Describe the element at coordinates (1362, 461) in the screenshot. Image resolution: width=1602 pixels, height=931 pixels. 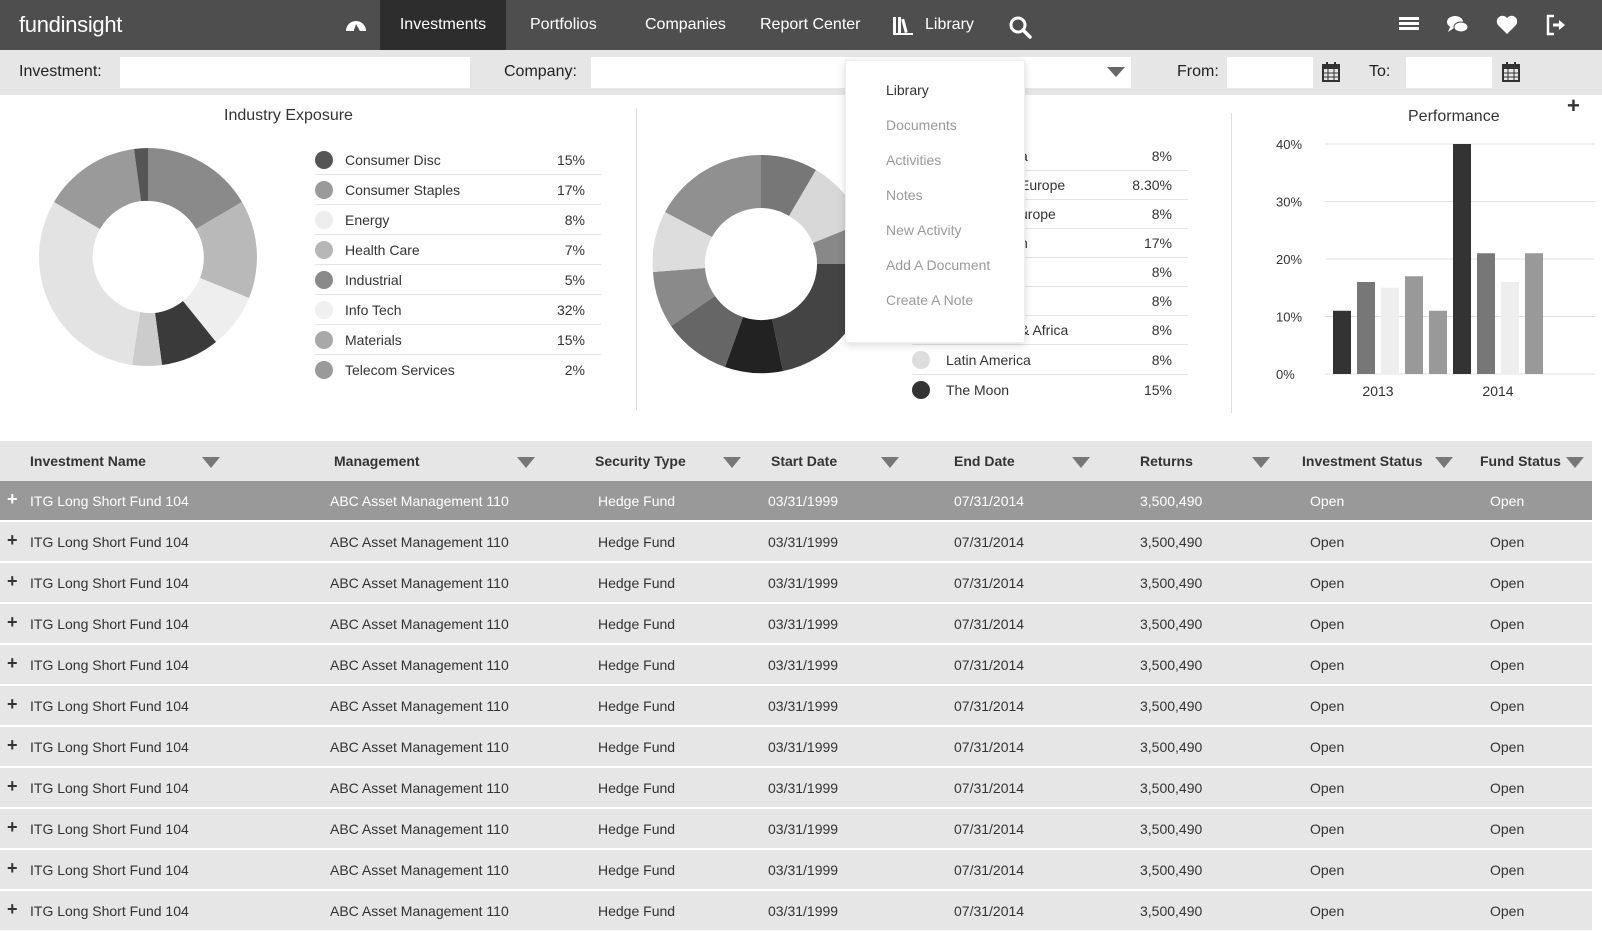
I see `col-investment-status: Investment Status` at that location.